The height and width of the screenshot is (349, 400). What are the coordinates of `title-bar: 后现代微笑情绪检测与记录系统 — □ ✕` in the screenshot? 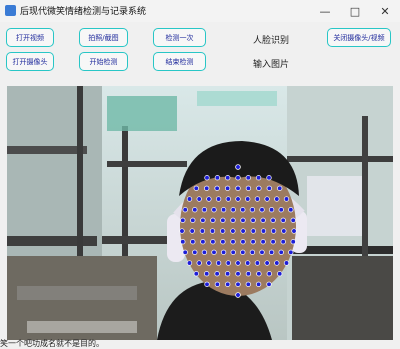 It's located at (200, 11).